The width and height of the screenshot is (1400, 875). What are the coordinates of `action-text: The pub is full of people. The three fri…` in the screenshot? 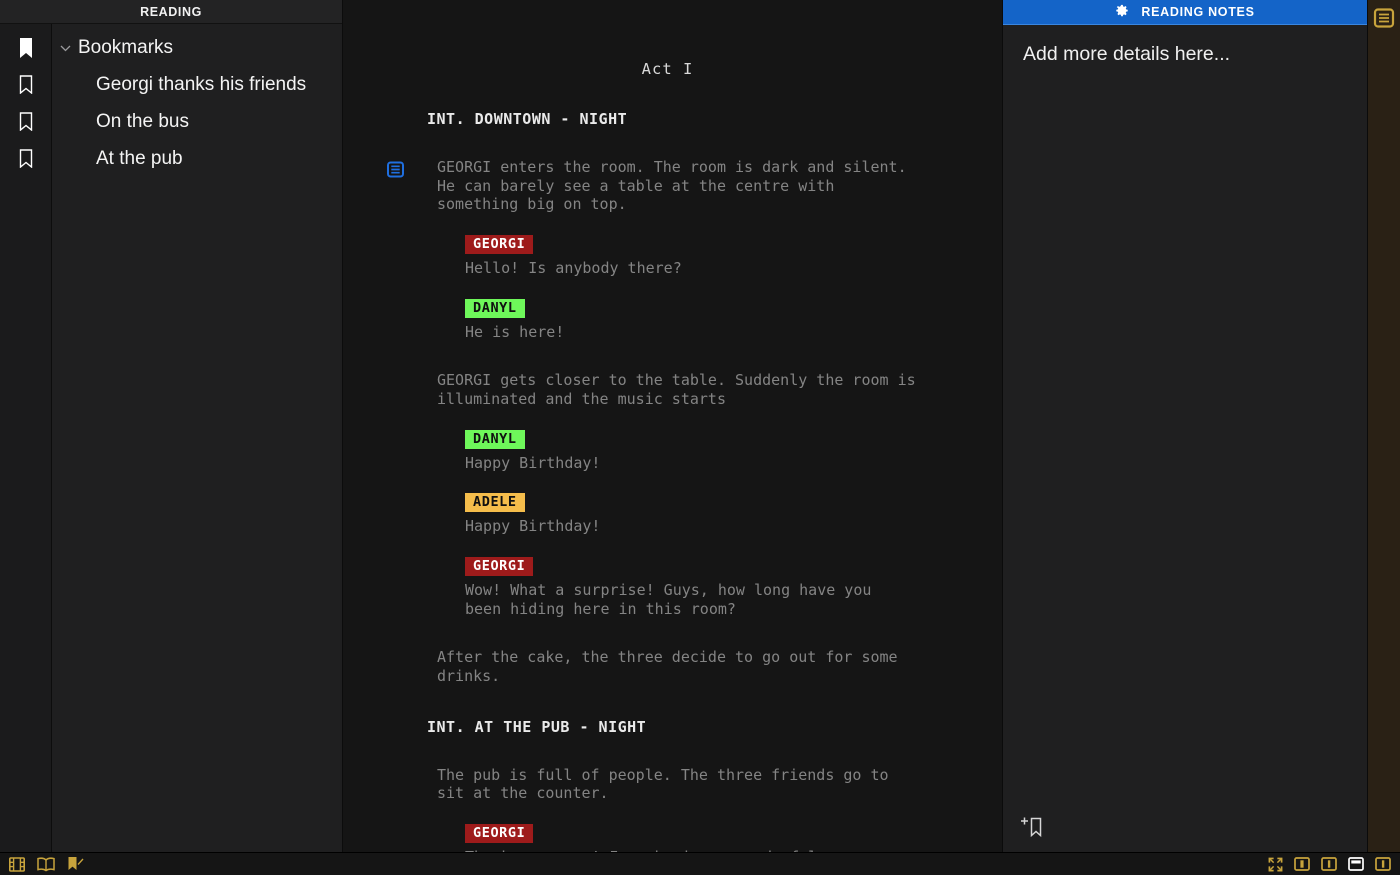 It's located at (687, 784).